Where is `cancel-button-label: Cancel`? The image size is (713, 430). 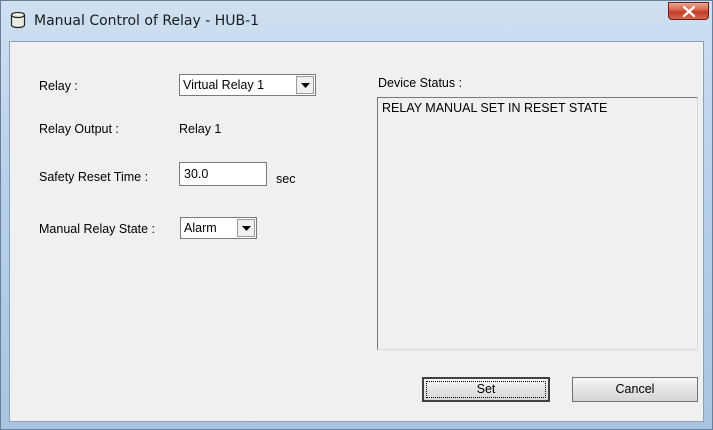
cancel-button-label: Cancel is located at coordinates (635, 389).